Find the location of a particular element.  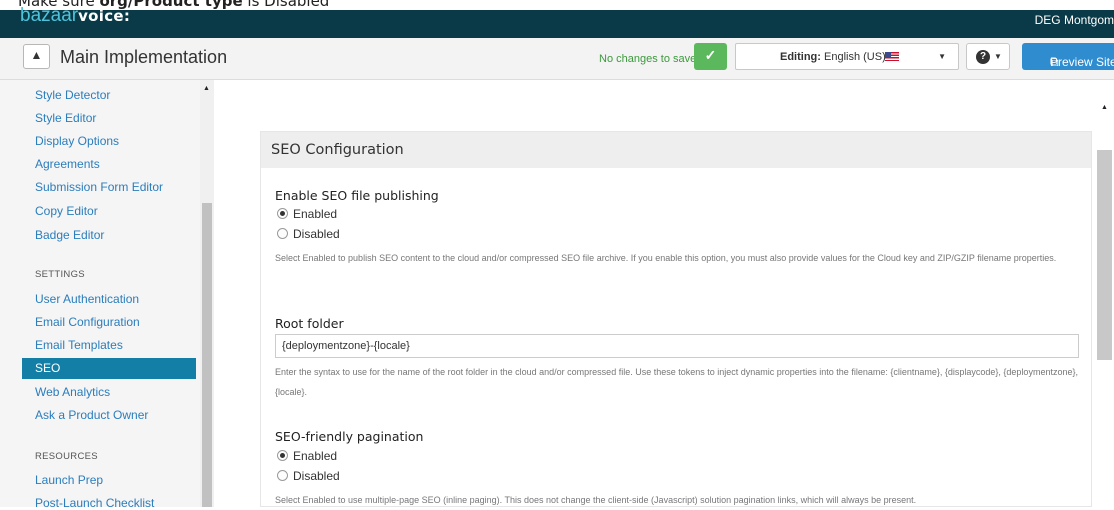

seo-publishing-label: Enable SEO file publishing is located at coordinates (357, 195).